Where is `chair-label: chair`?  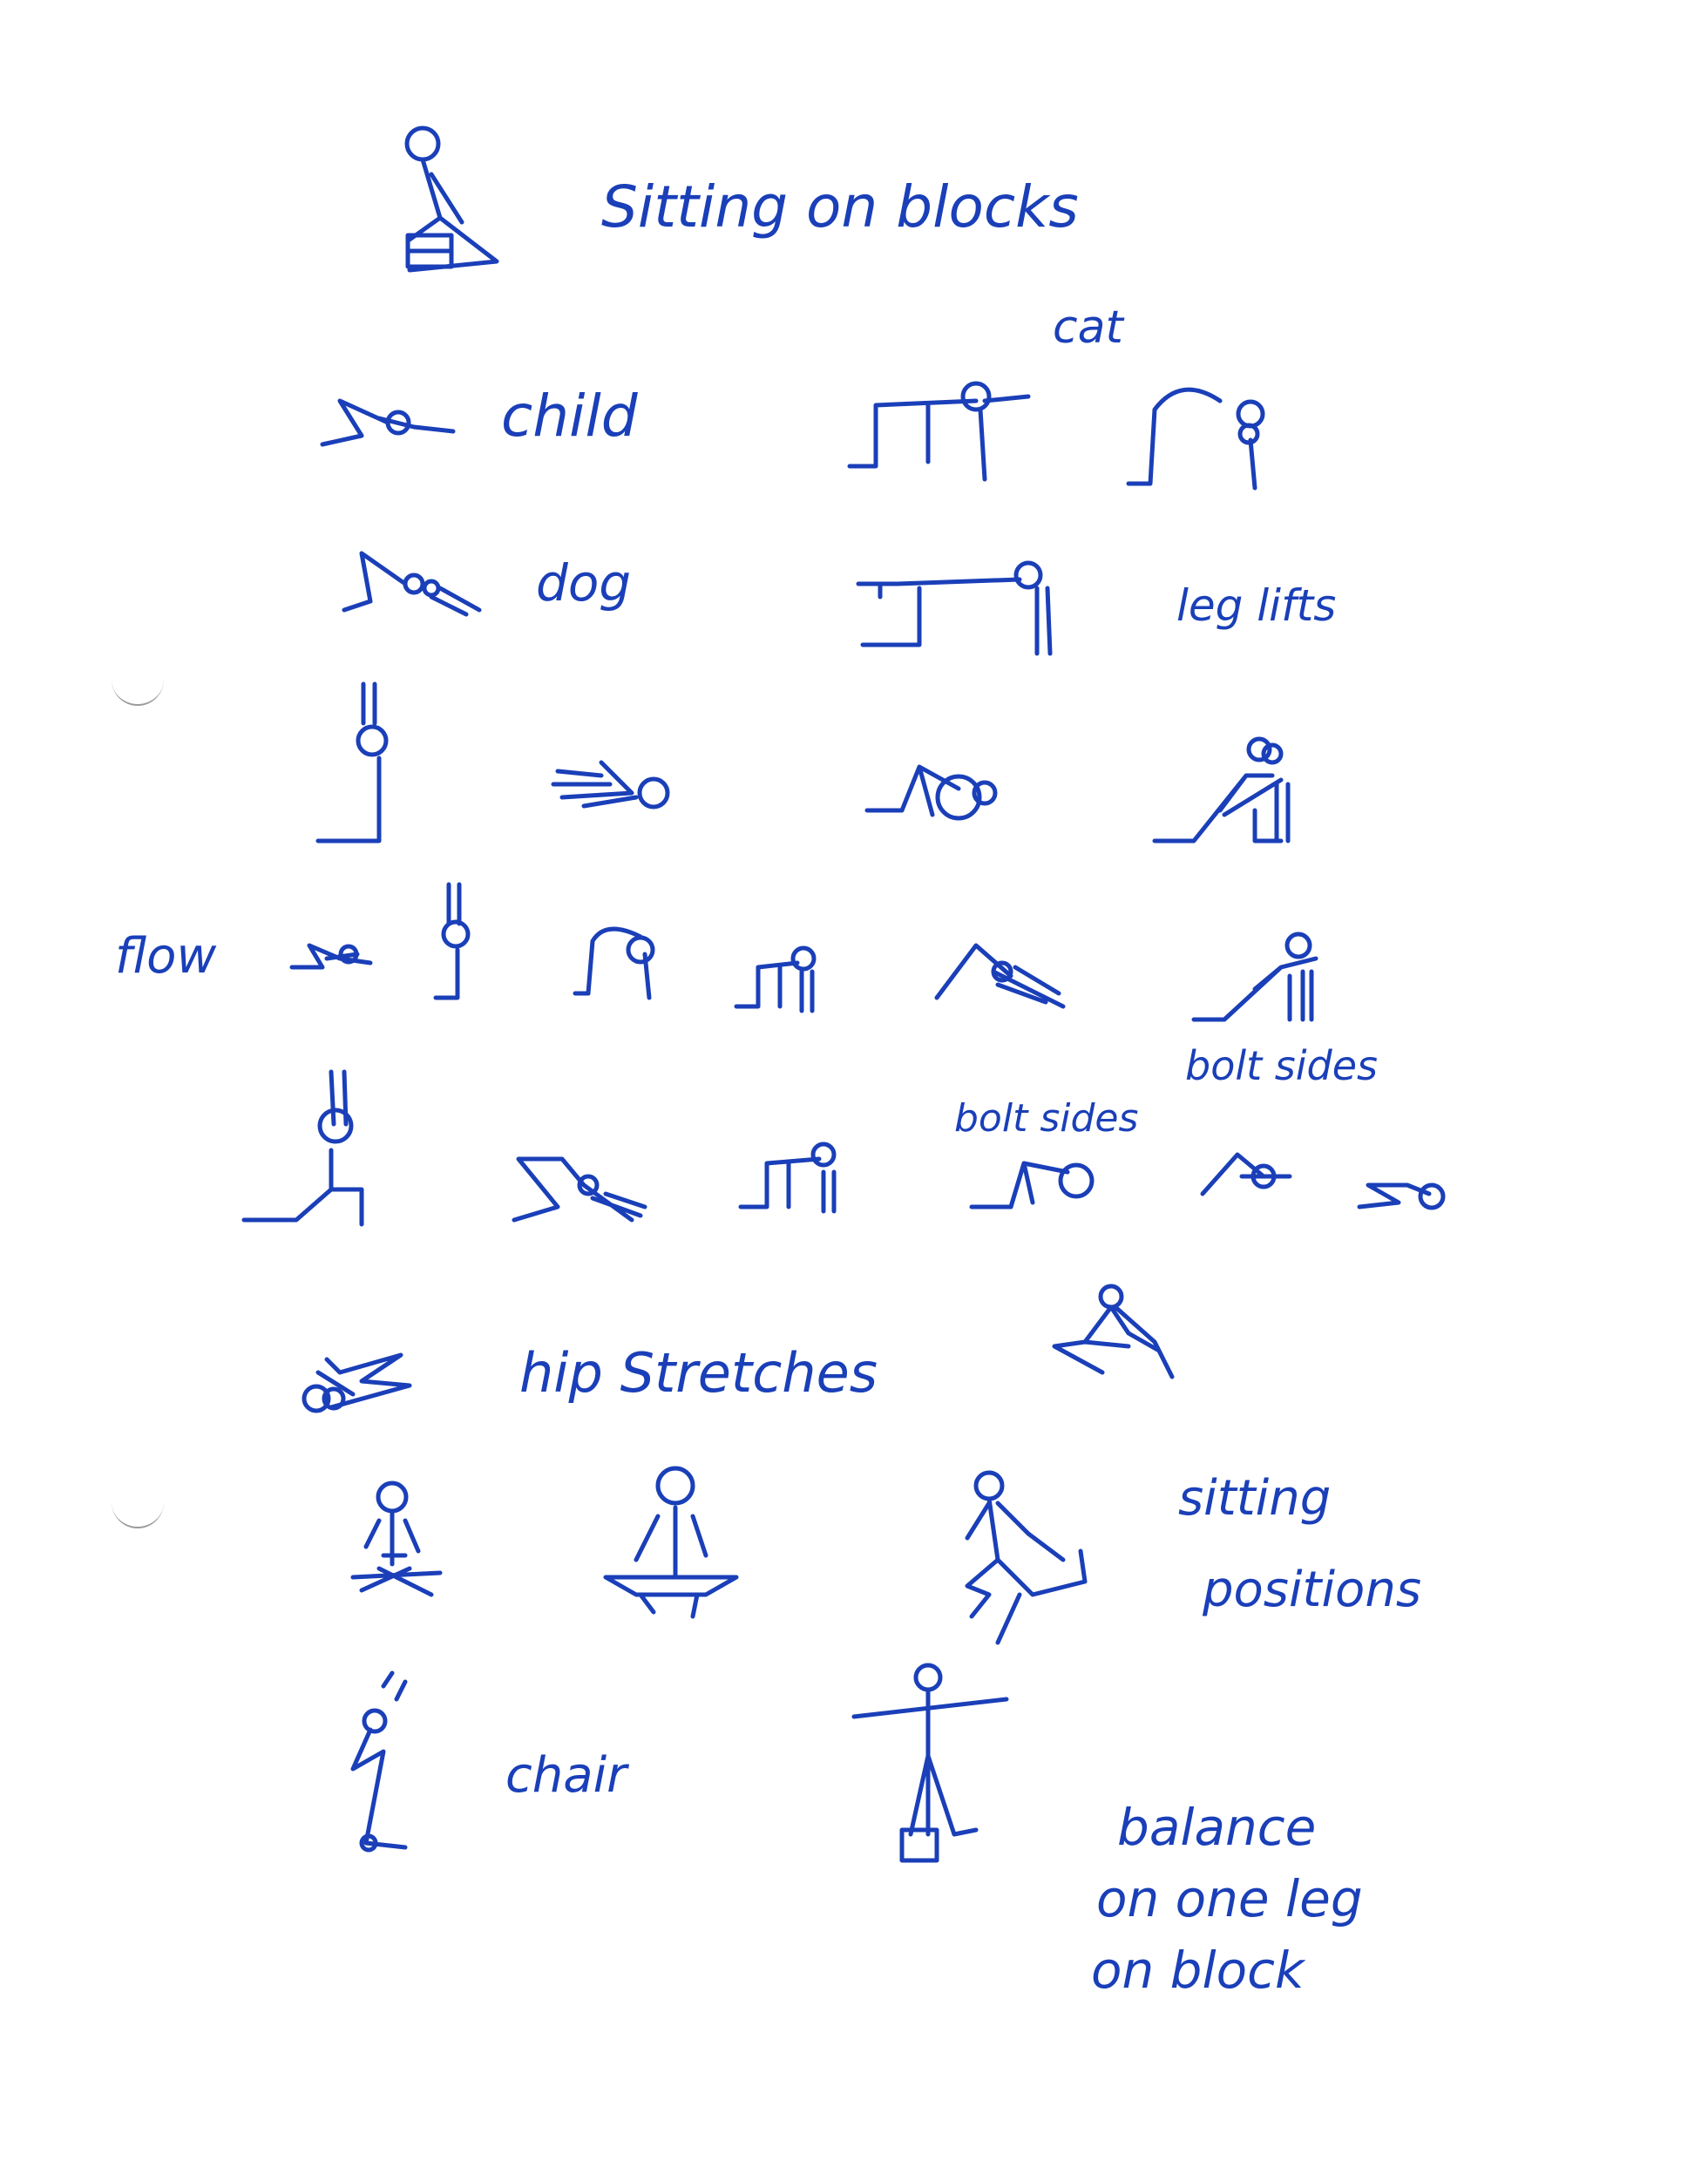 chair-label: chair is located at coordinates (566, 1775).